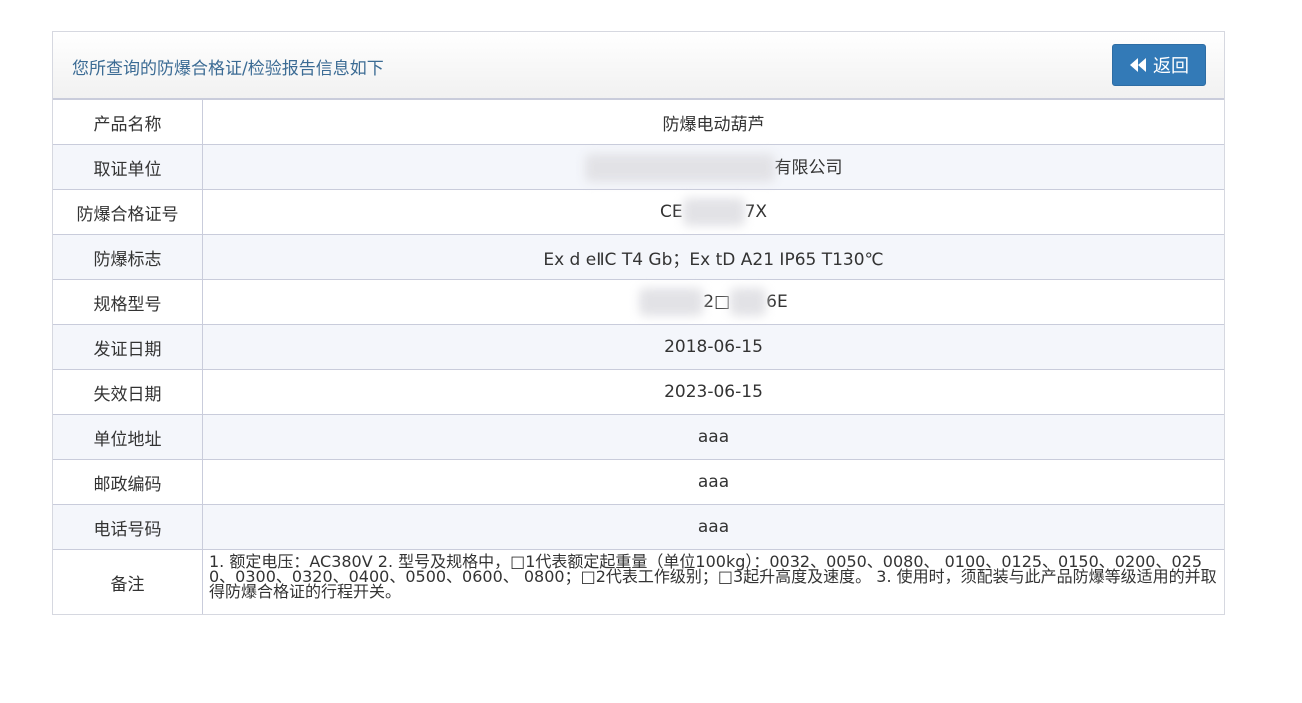 Image resolution: width=1302 pixels, height=703 pixels. Describe the element at coordinates (638, 122) in the screenshot. I see `table-row: 产品名称 防爆电动葫芦` at that location.